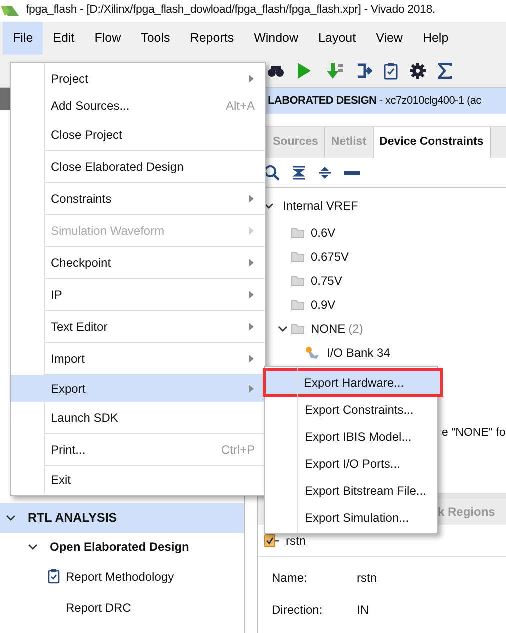 The width and height of the screenshot is (506, 633). What do you see at coordinates (138, 450) in the screenshot?
I see `menu-item: Print... Ctrl+P` at bounding box center [138, 450].